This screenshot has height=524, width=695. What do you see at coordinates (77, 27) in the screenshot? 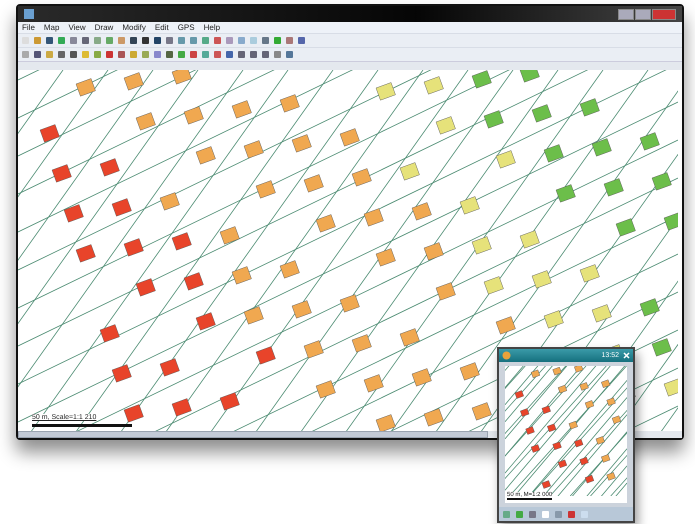
I see `menu-item: View` at bounding box center [77, 27].